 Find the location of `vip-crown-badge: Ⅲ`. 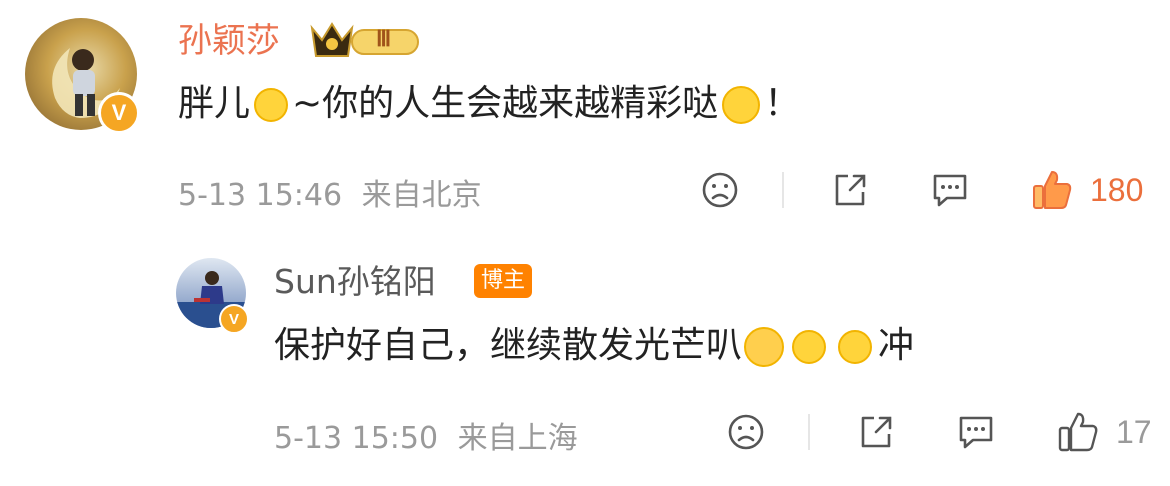

vip-crown-badge: Ⅲ is located at coordinates (367, 40).